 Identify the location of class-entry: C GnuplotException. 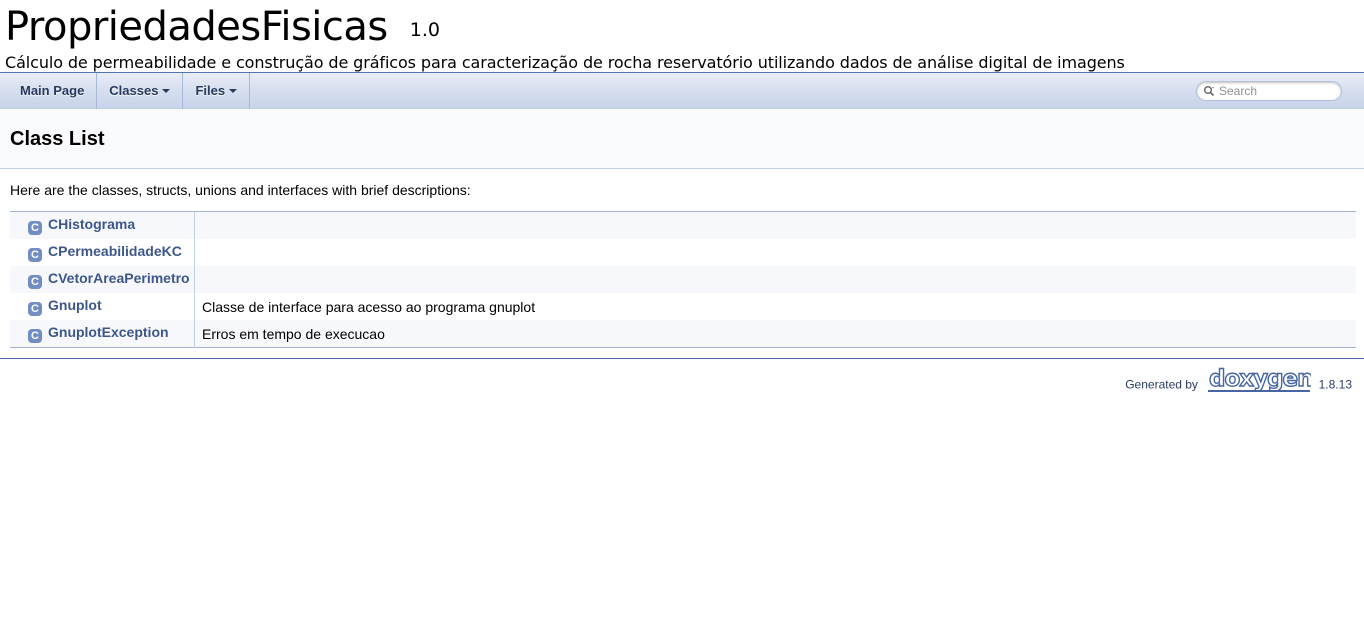
(102, 334).